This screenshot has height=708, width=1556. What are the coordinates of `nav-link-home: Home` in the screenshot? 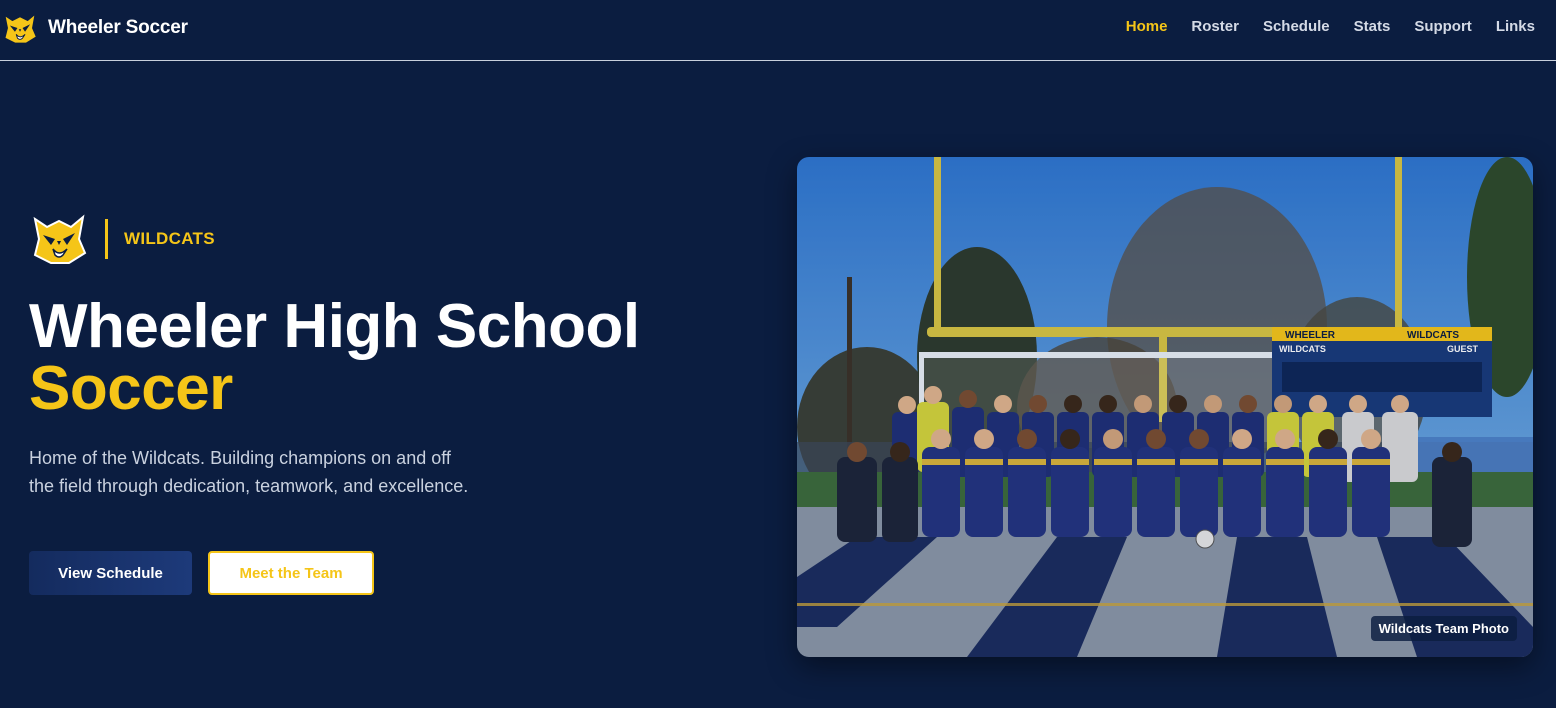 It's located at (1147, 26).